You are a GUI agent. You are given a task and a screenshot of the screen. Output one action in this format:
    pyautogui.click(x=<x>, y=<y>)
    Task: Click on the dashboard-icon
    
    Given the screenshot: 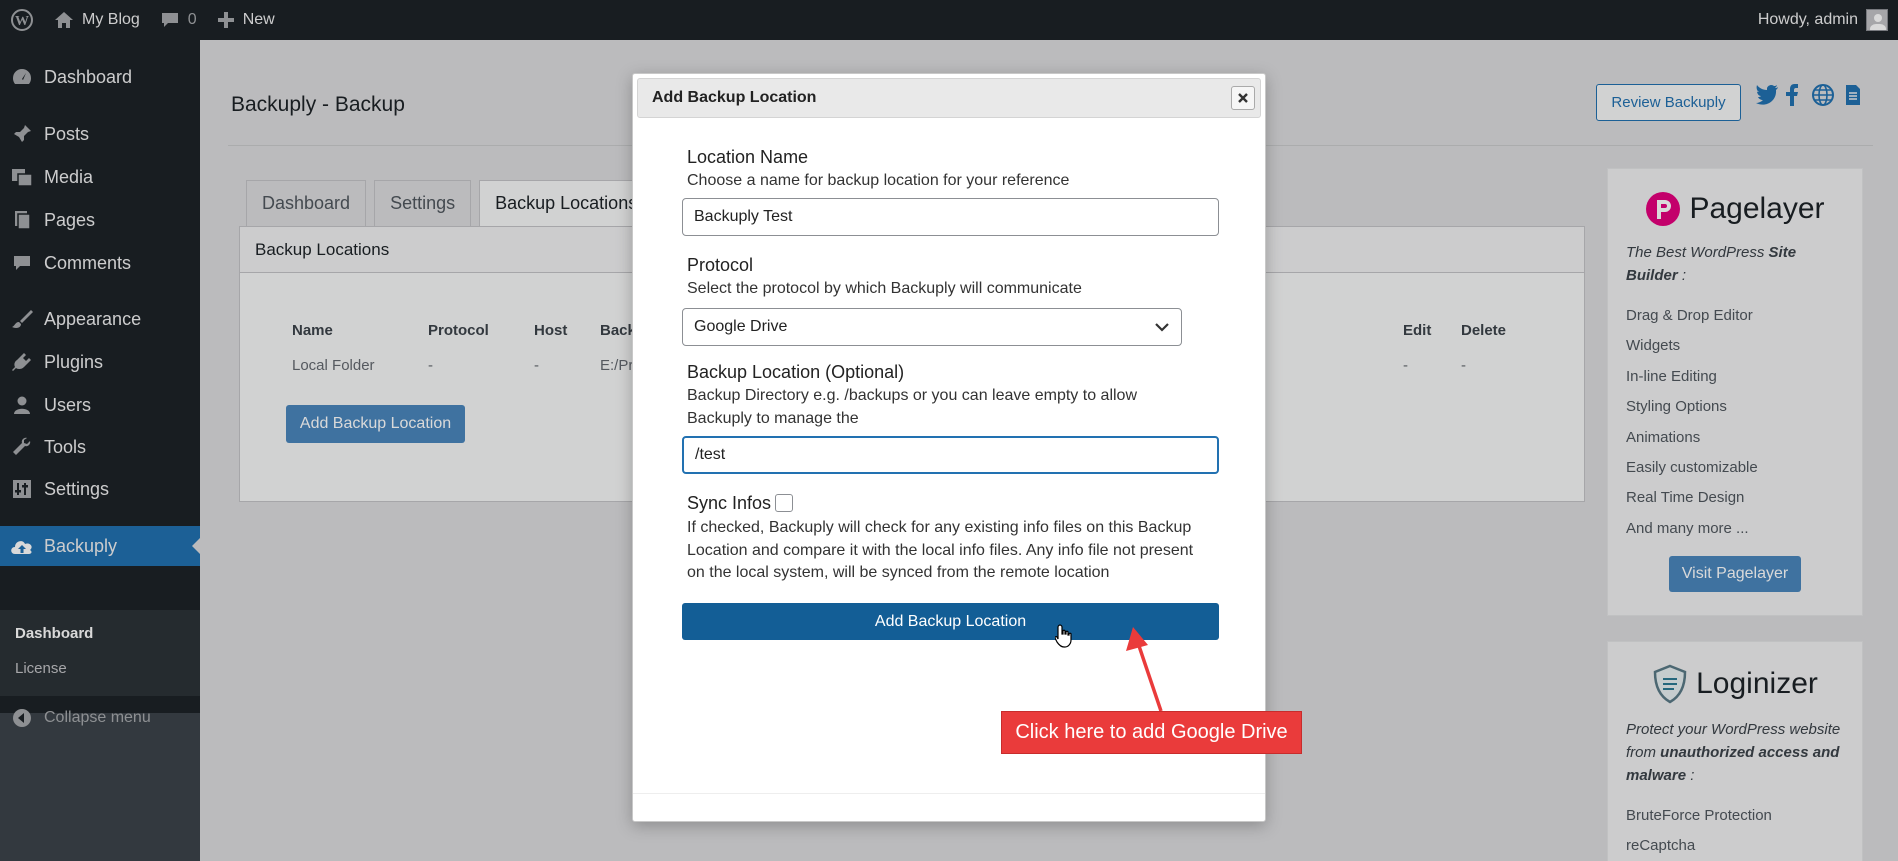 What is the action you would take?
    pyautogui.click(x=22, y=76)
    